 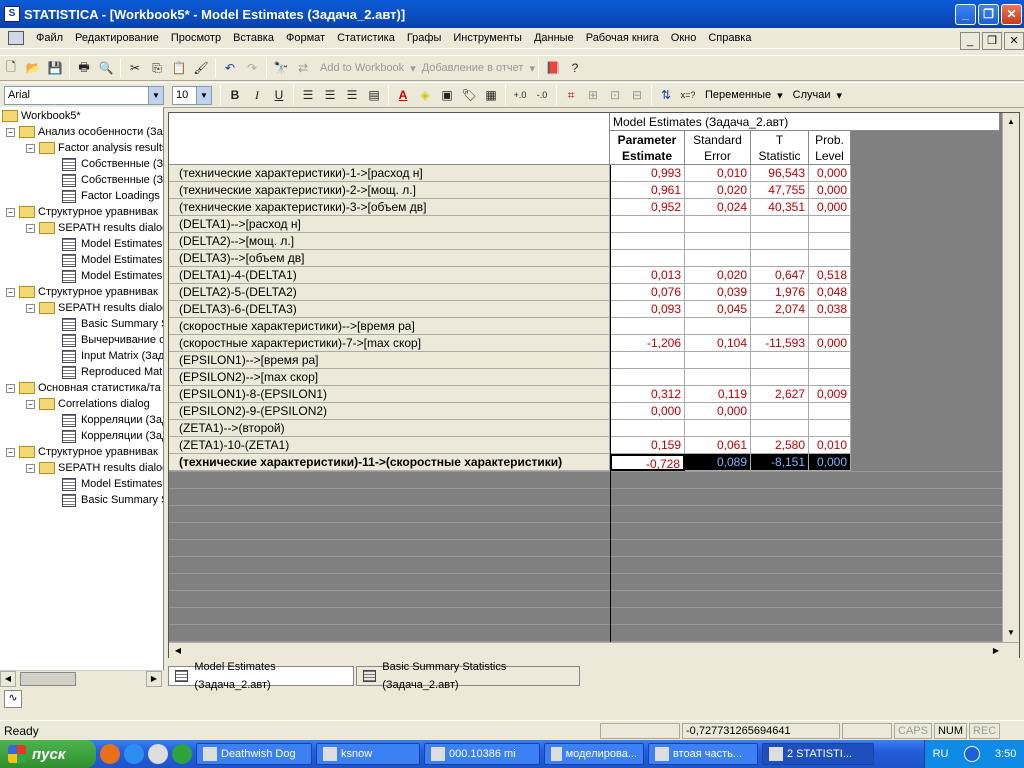 I want to click on bold-icon: B, so click(x=235, y=95).